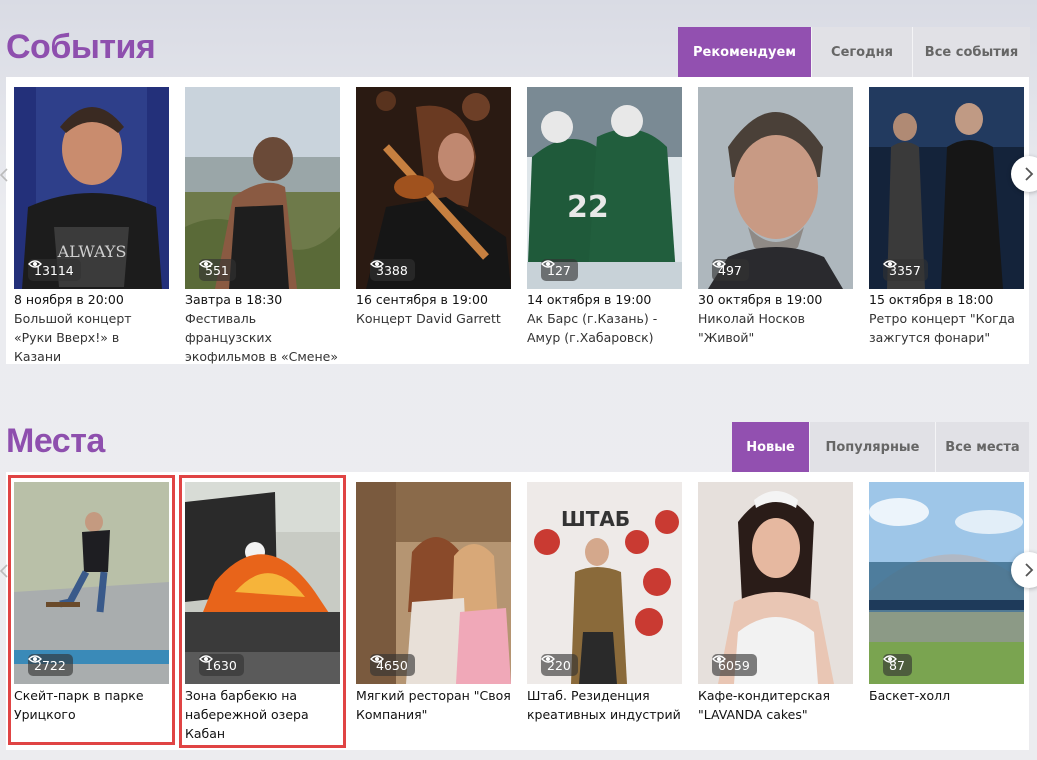 Image resolution: width=1037 pixels, height=760 pixels. Describe the element at coordinates (262, 714) in the screenshot. I see `place-title: Зона барбекю на набережной озера Кабан` at that location.